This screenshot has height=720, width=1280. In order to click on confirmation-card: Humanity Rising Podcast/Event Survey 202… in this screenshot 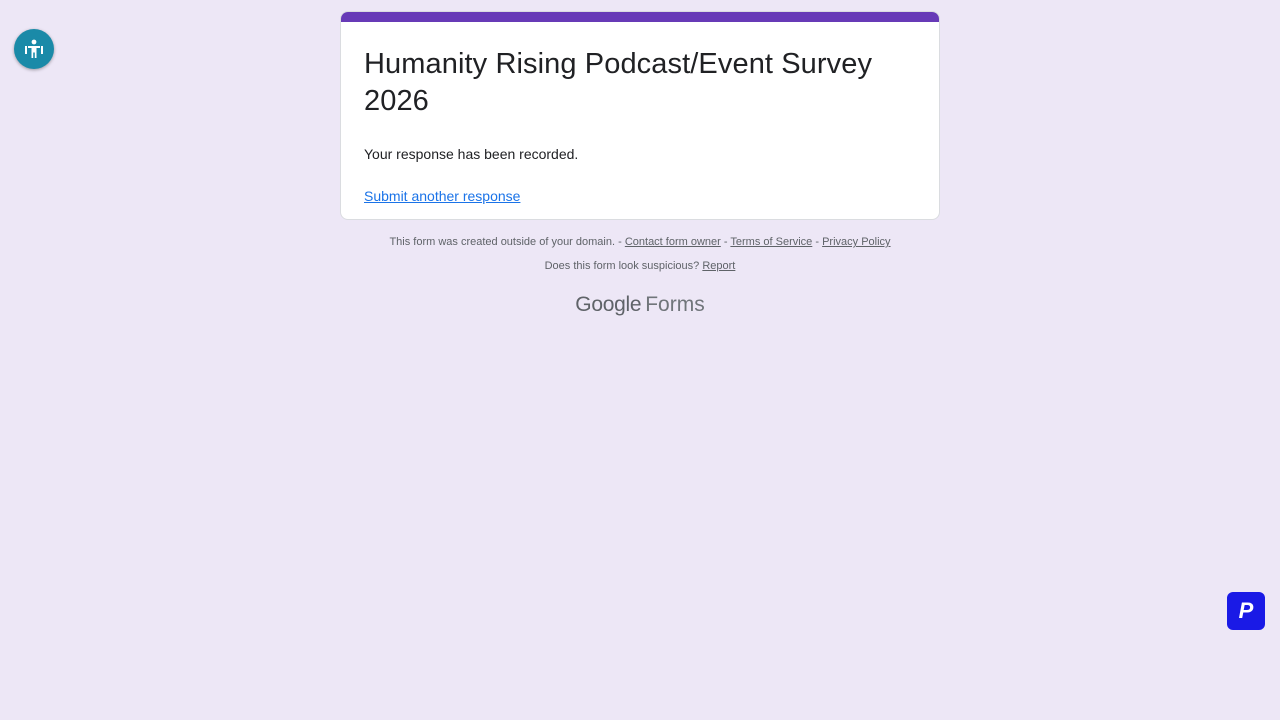, I will do `click(640, 115)`.